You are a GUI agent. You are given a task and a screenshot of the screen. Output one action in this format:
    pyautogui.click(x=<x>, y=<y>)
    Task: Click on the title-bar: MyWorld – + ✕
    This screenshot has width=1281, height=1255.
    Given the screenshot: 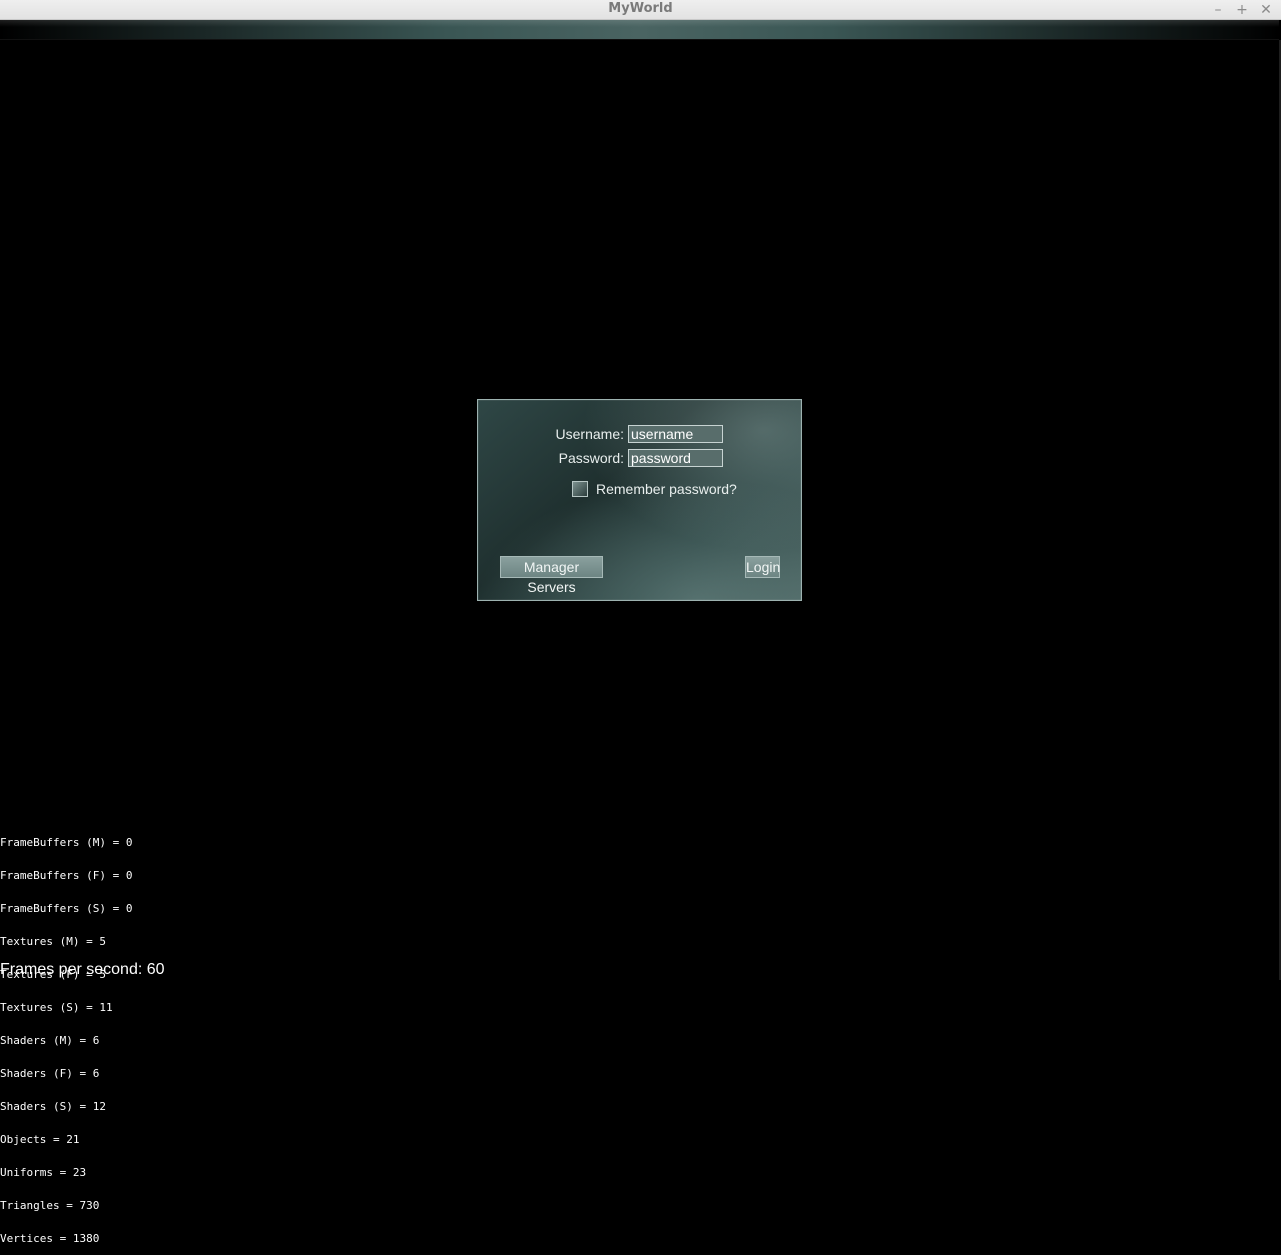 What is the action you would take?
    pyautogui.click(x=640, y=10)
    